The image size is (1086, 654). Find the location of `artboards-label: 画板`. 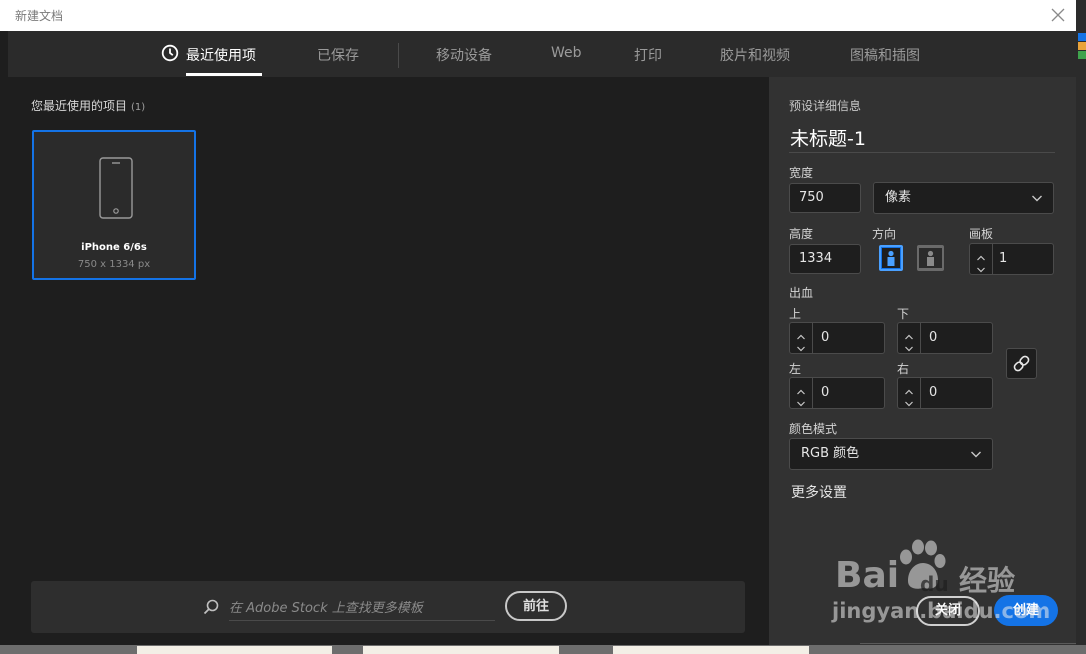

artboards-label: 画板 is located at coordinates (981, 234).